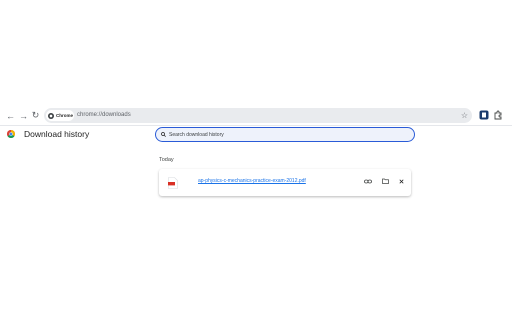  I want to click on date-heading: Today, so click(166, 160).